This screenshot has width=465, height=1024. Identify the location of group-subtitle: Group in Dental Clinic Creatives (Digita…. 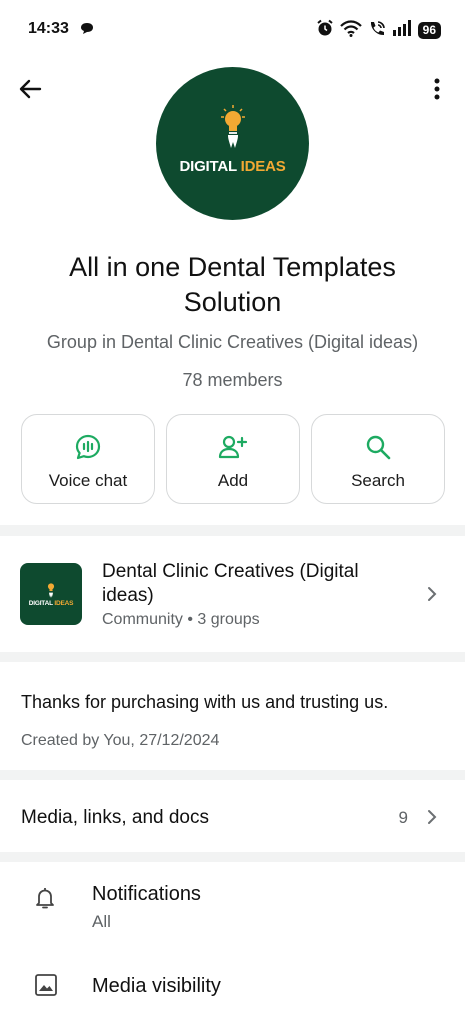
(232, 342).